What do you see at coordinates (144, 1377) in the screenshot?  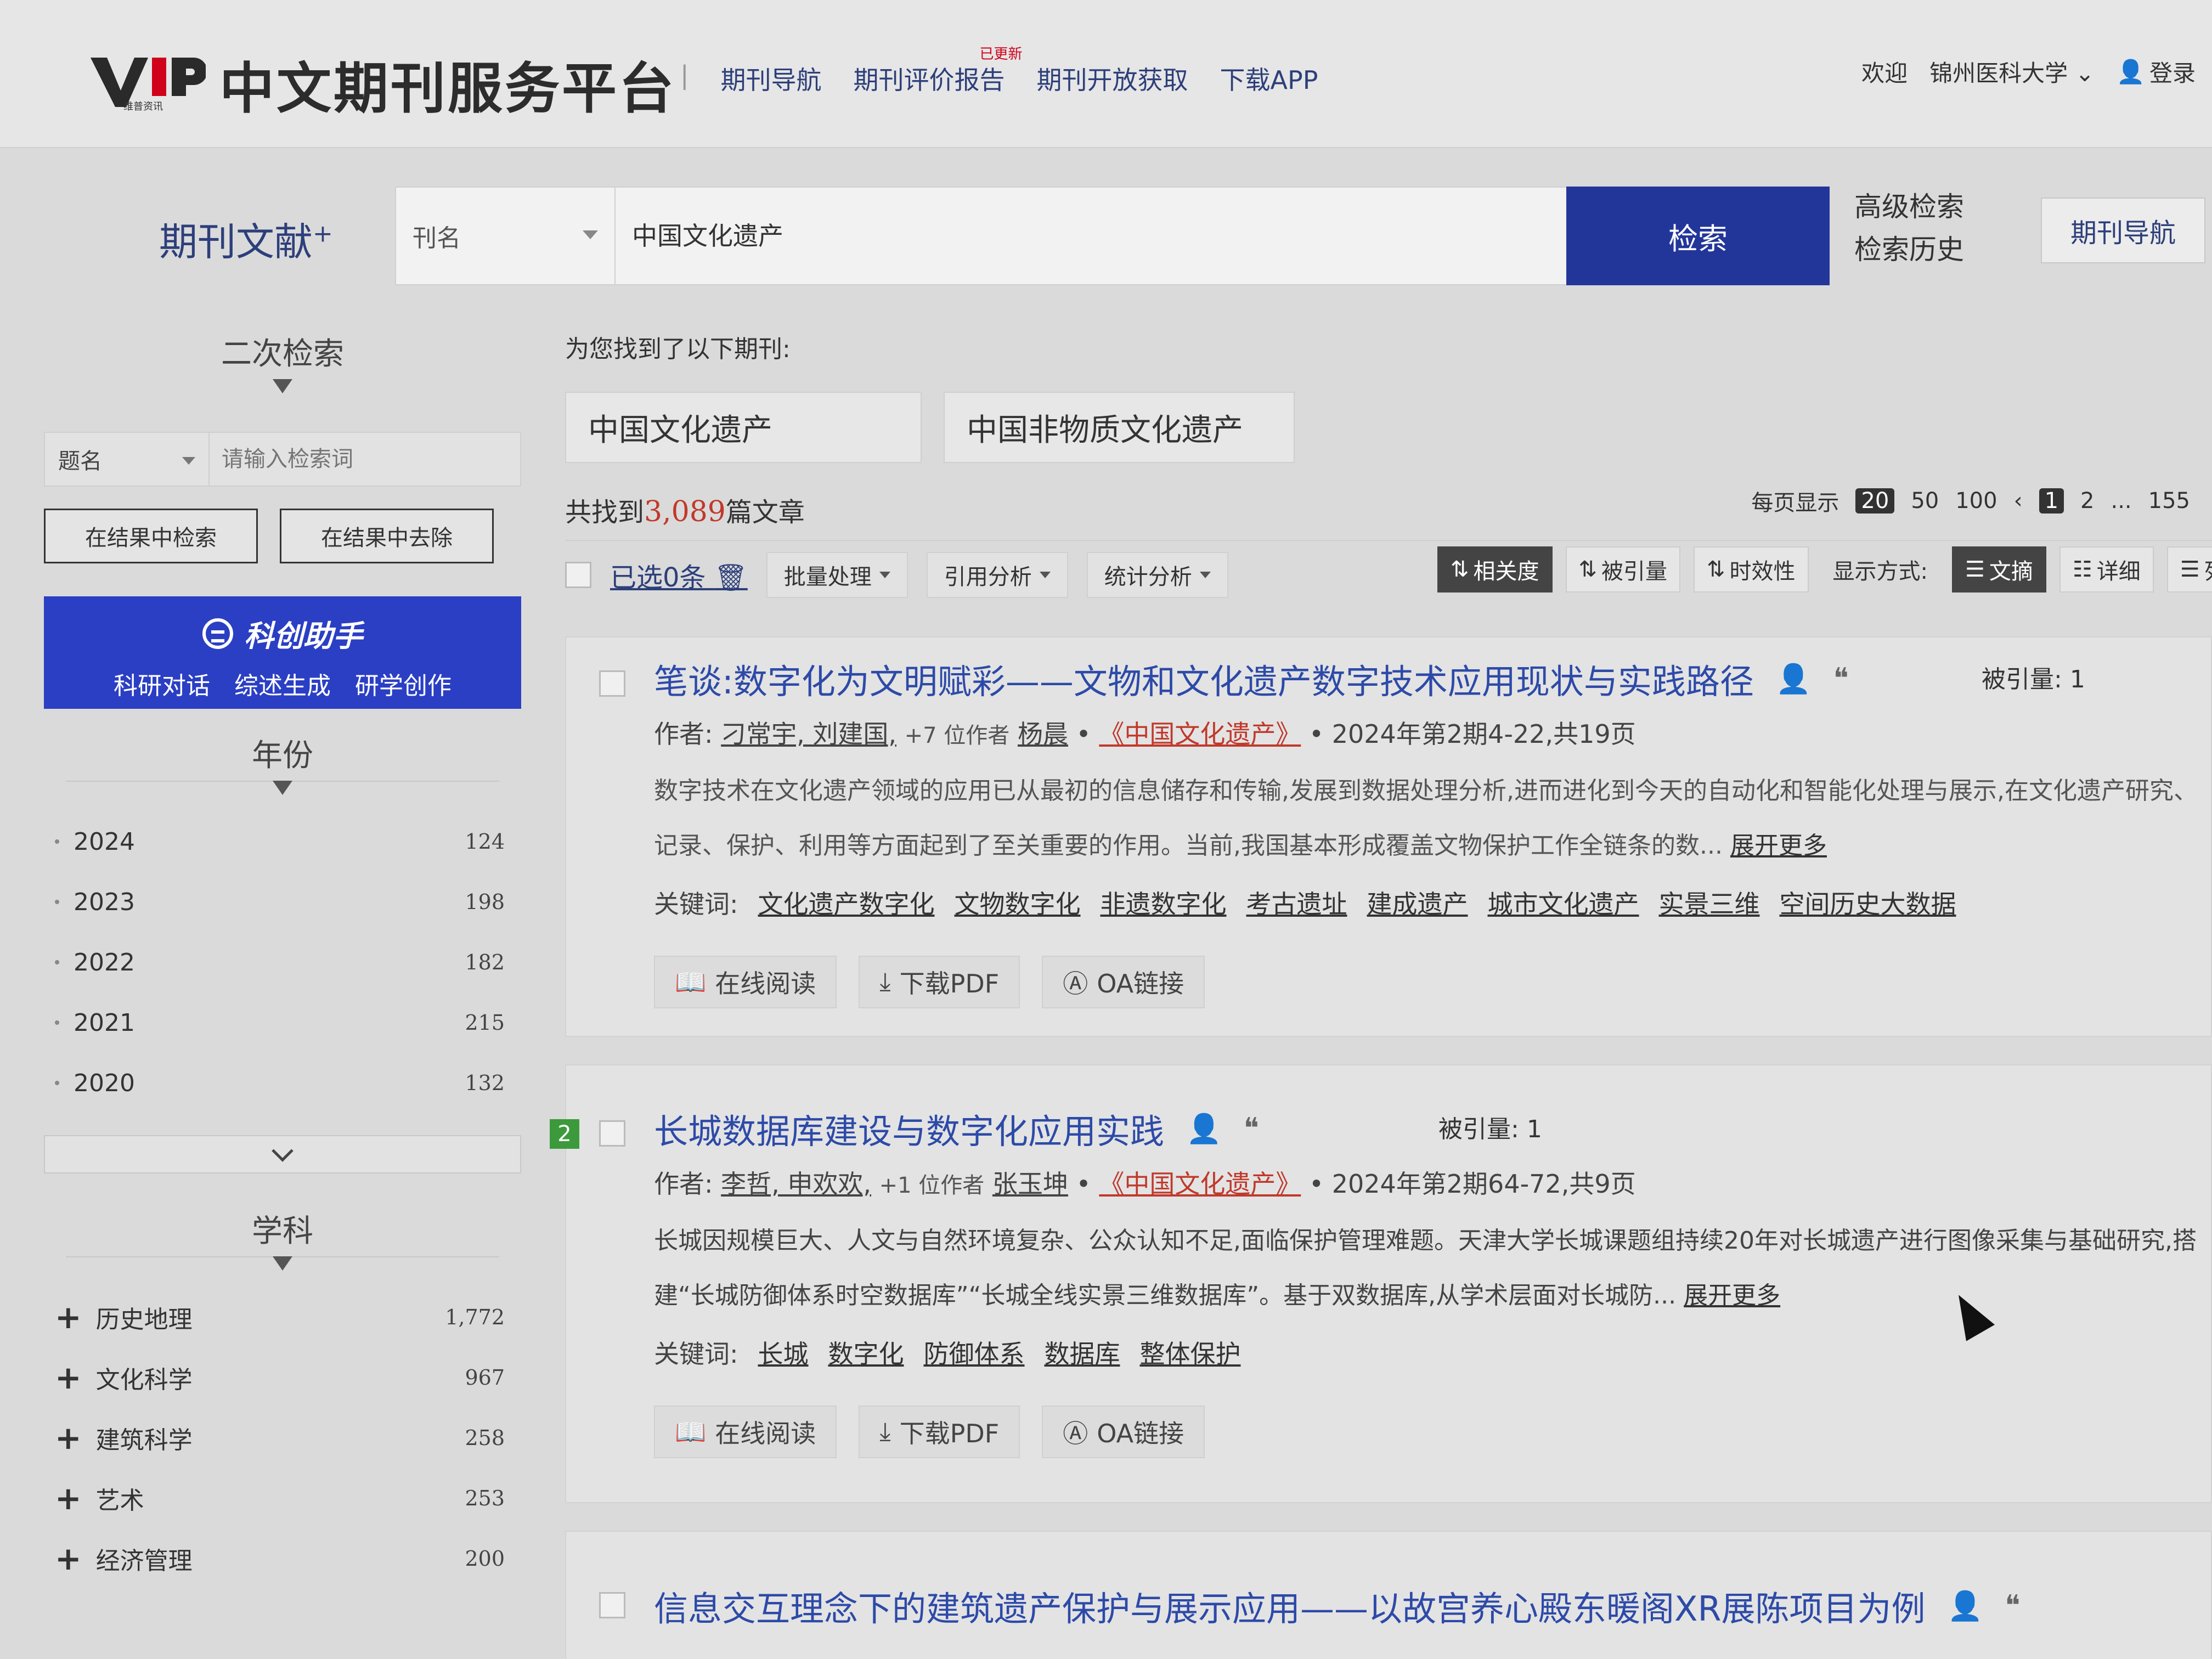 I see `subject-label: 文化科学` at bounding box center [144, 1377].